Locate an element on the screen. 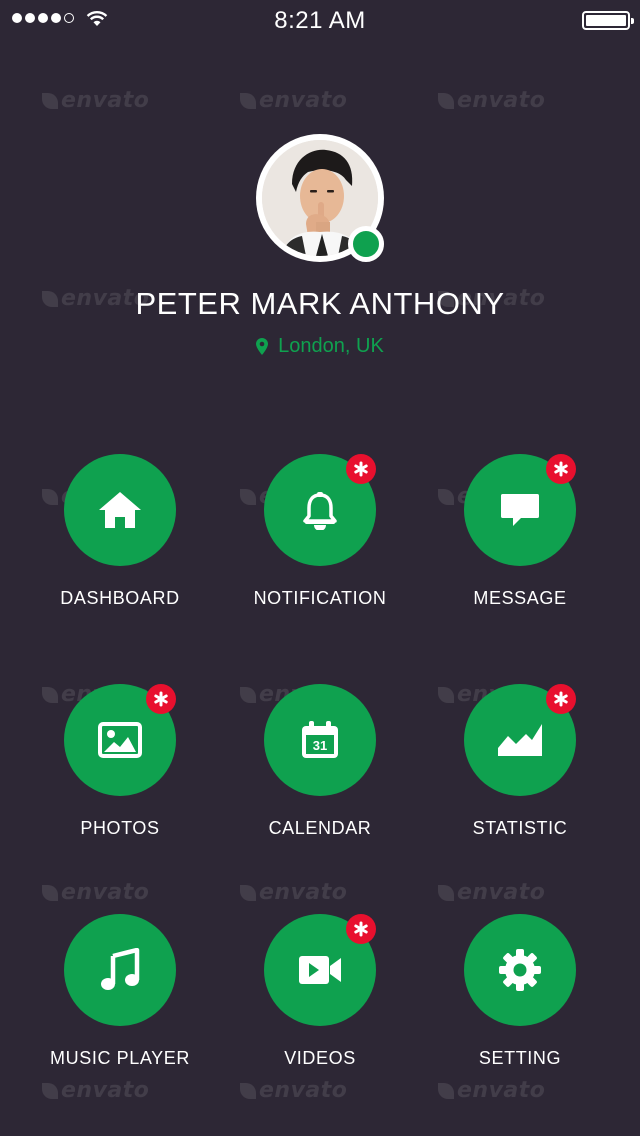 The width and height of the screenshot is (640, 1136). dashboard-button is located at coordinates (120, 510).